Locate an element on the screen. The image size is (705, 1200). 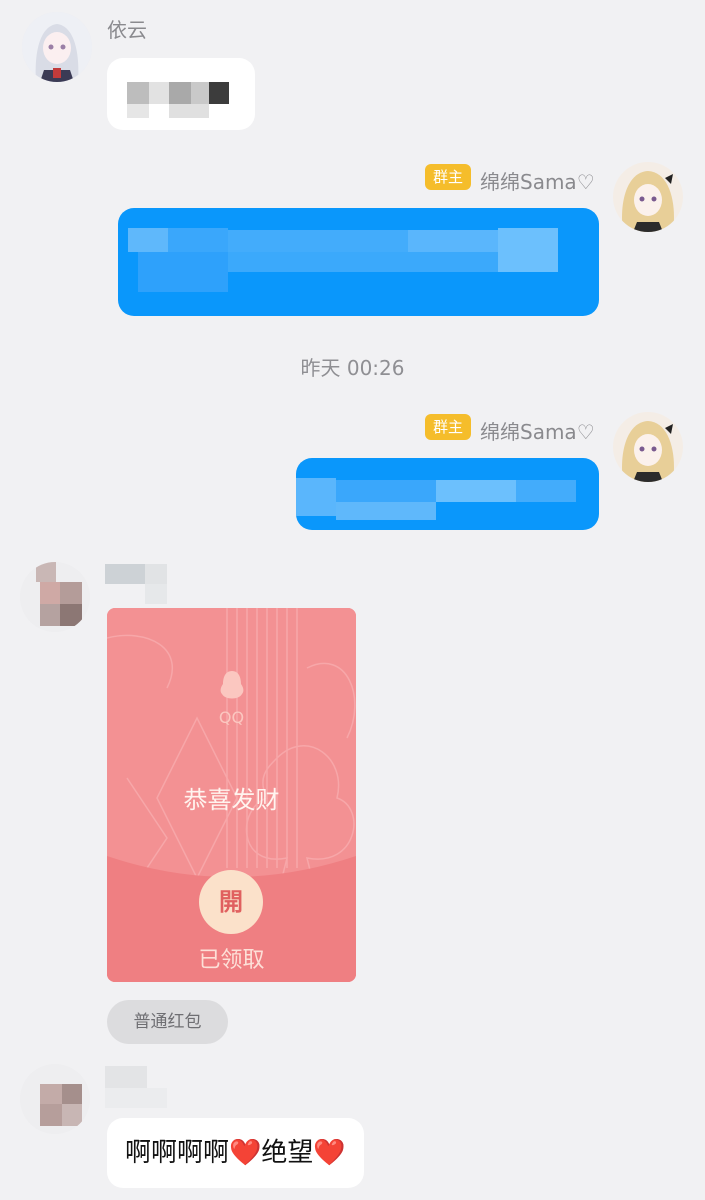
message-text: 啊啊啊啊❤️绝望❤️ is located at coordinates (235, 1153).